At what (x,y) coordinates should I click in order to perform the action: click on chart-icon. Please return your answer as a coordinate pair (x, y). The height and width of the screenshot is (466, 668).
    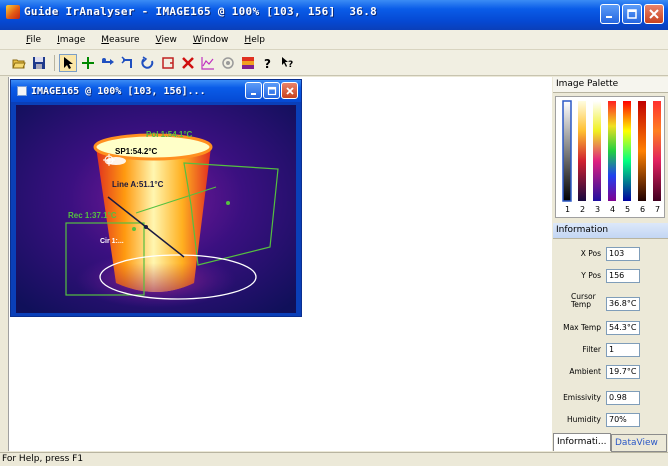
    Looking at the image, I should click on (207, 63).